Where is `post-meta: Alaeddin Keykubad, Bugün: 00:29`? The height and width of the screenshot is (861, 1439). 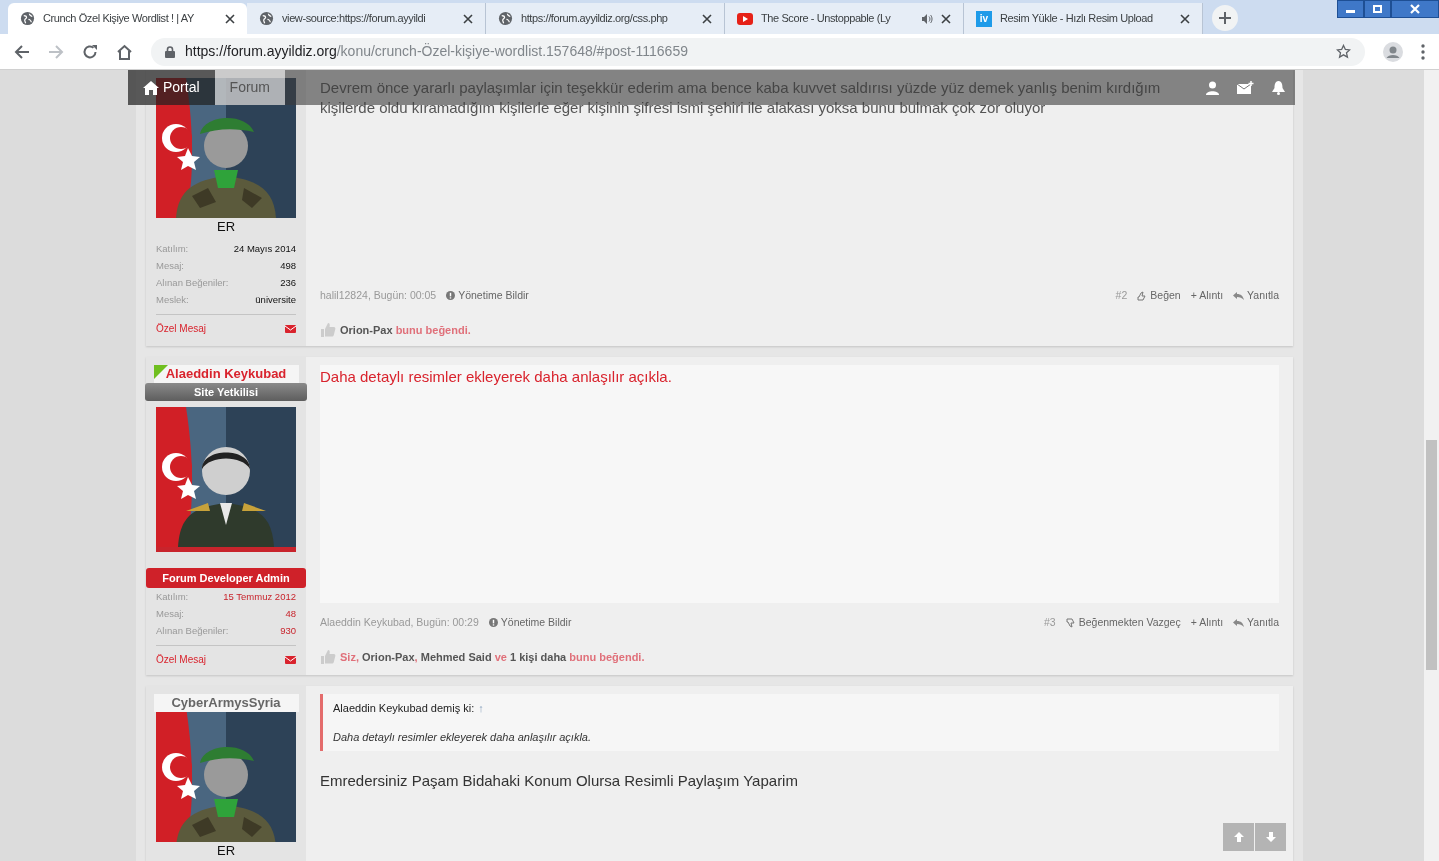 post-meta: Alaeddin Keykubad, Bugün: 00:29 is located at coordinates (399, 622).